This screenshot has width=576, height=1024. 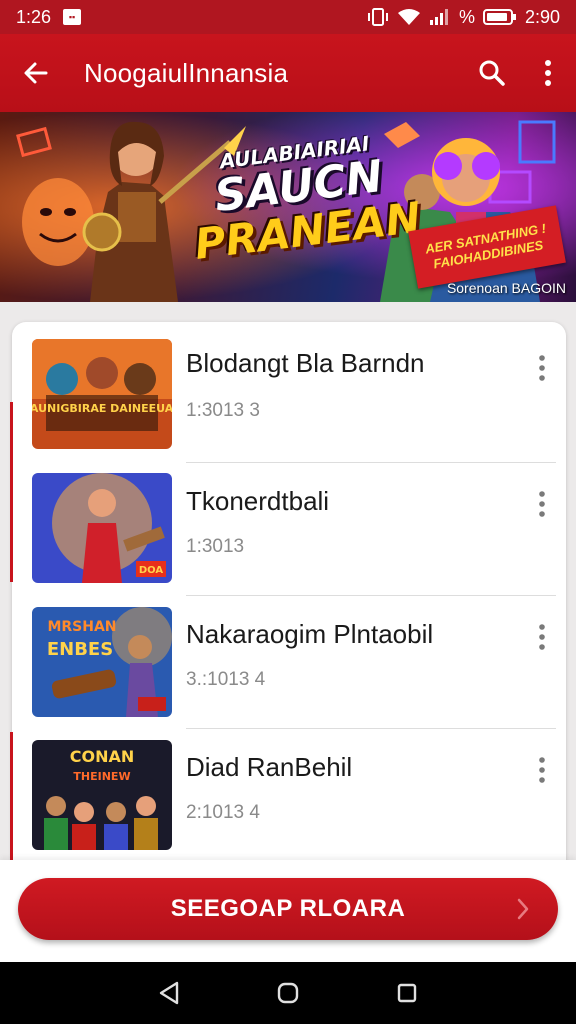 I want to click on item-title: Tkonerdtbali, so click(x=258, y=501).